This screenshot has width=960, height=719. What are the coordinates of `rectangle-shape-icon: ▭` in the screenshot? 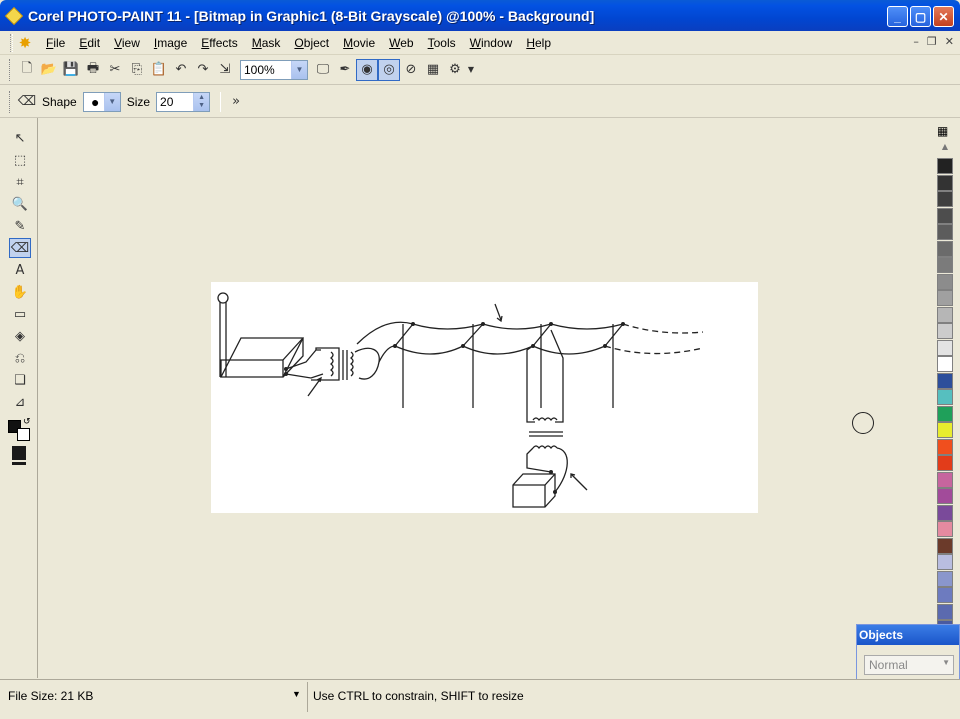 It's located at (20, 314).